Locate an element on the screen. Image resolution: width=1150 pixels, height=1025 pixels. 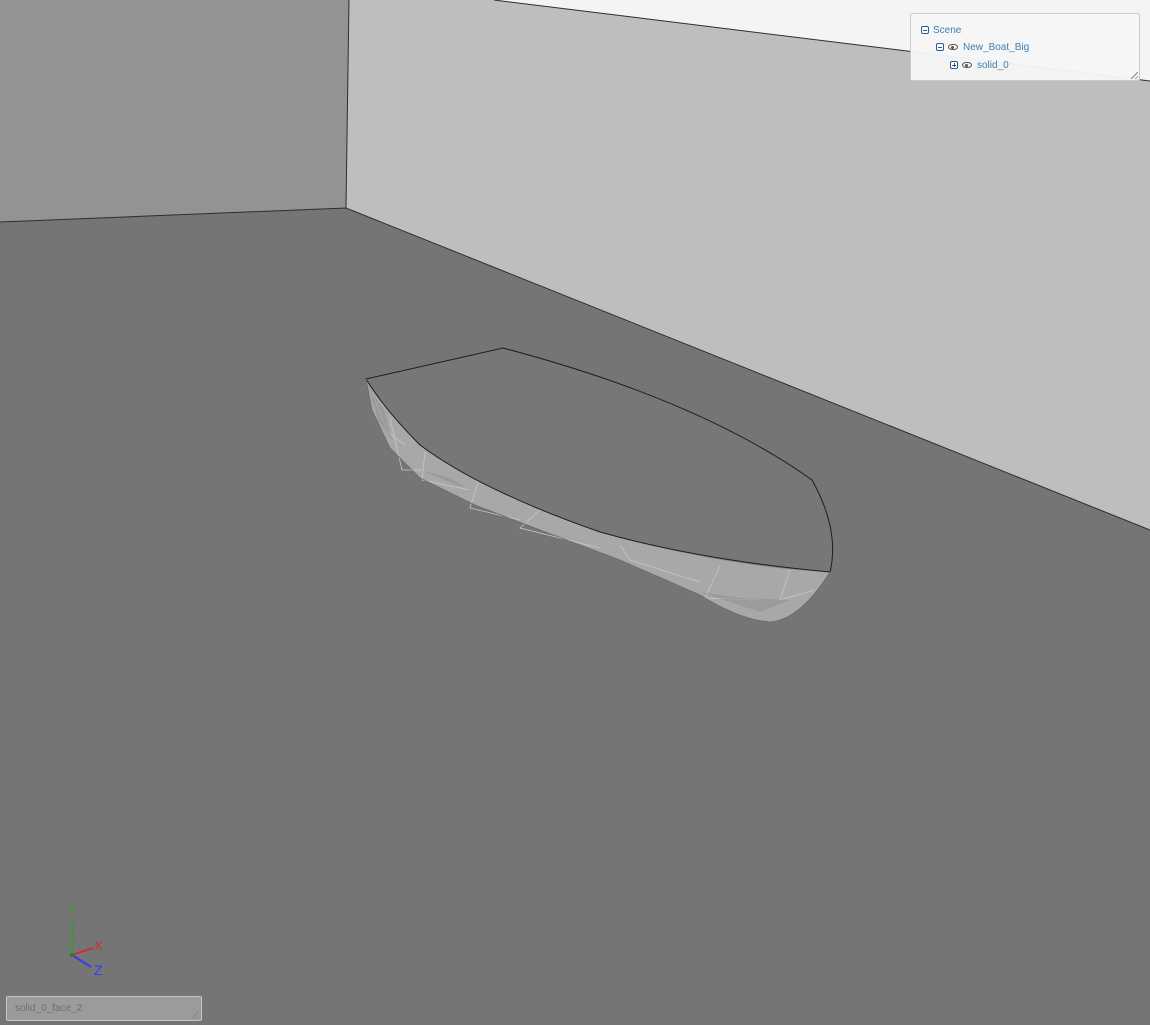
selection-label: solid_0_face_2 is located at coordinates (49, 1008).